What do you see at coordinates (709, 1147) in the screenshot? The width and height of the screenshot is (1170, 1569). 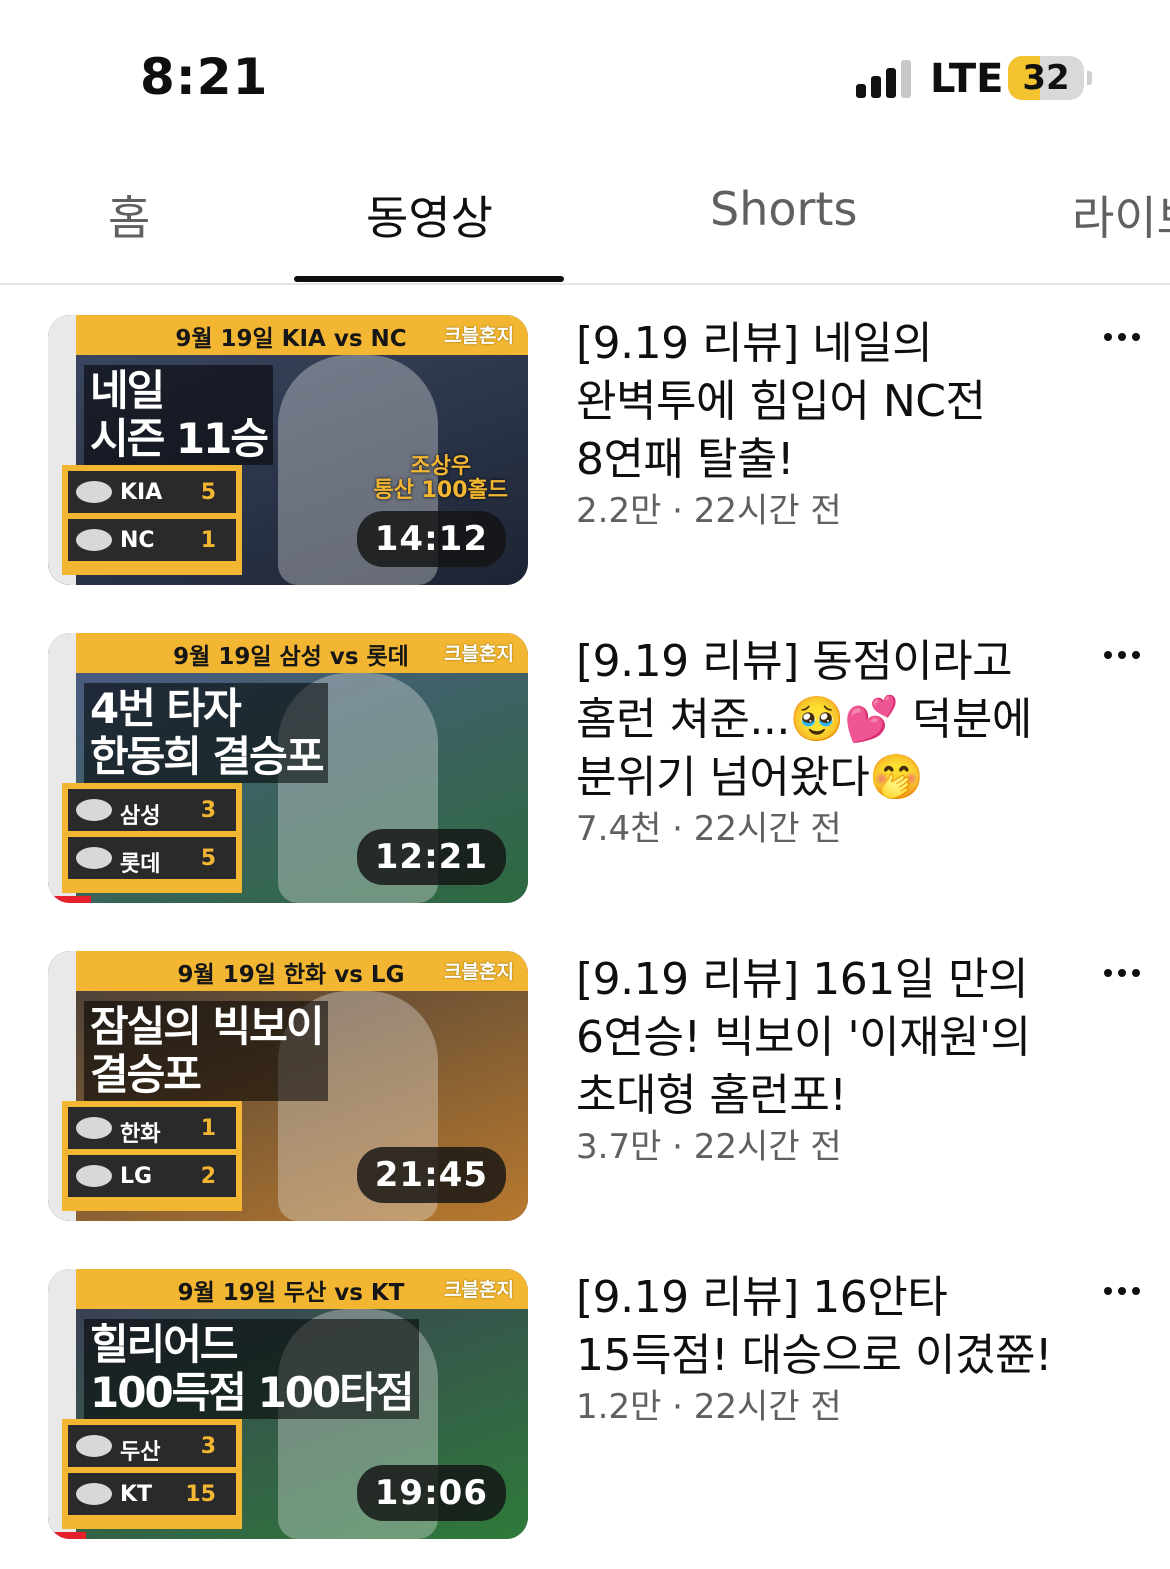 I see `video-meta: 3.7만 · 22시간 전` at bounding box center [709, 1147].